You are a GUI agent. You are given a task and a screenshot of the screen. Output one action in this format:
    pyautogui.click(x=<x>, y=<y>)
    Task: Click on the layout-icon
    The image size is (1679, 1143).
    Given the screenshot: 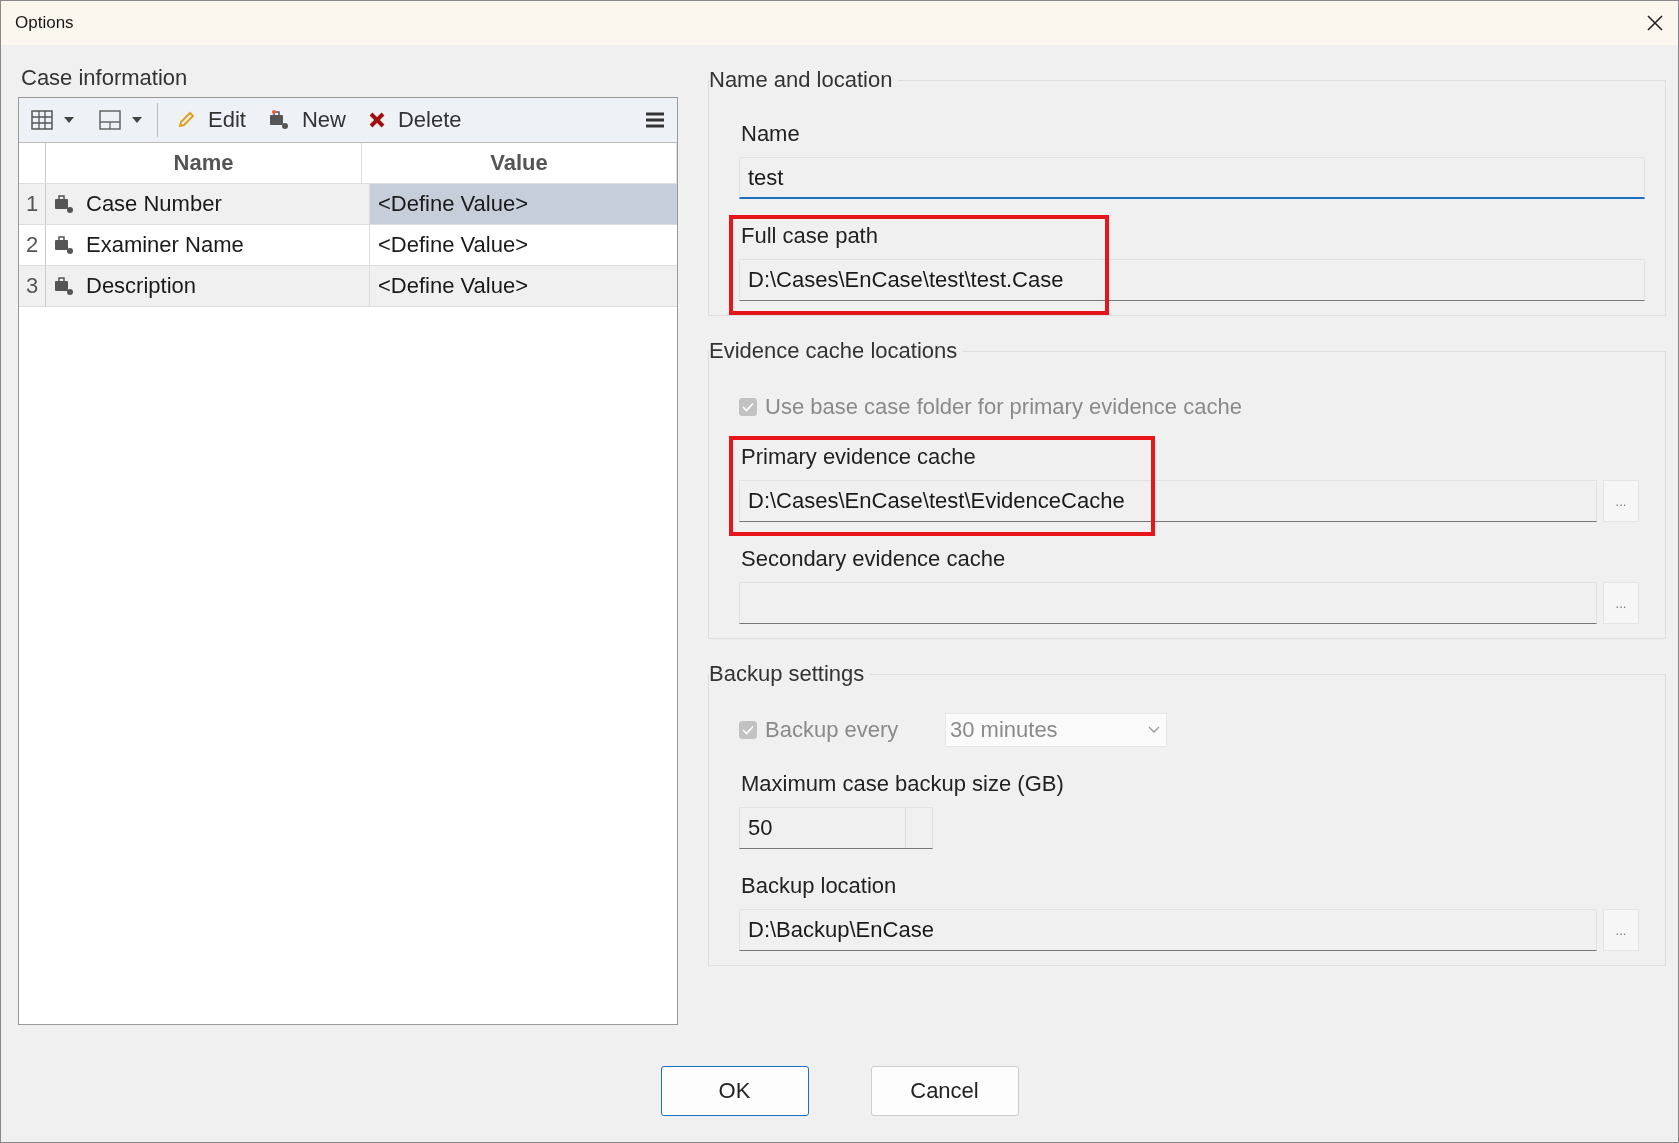 What is the action you would take?
    pyautogui.click(x=110, y=120)
    